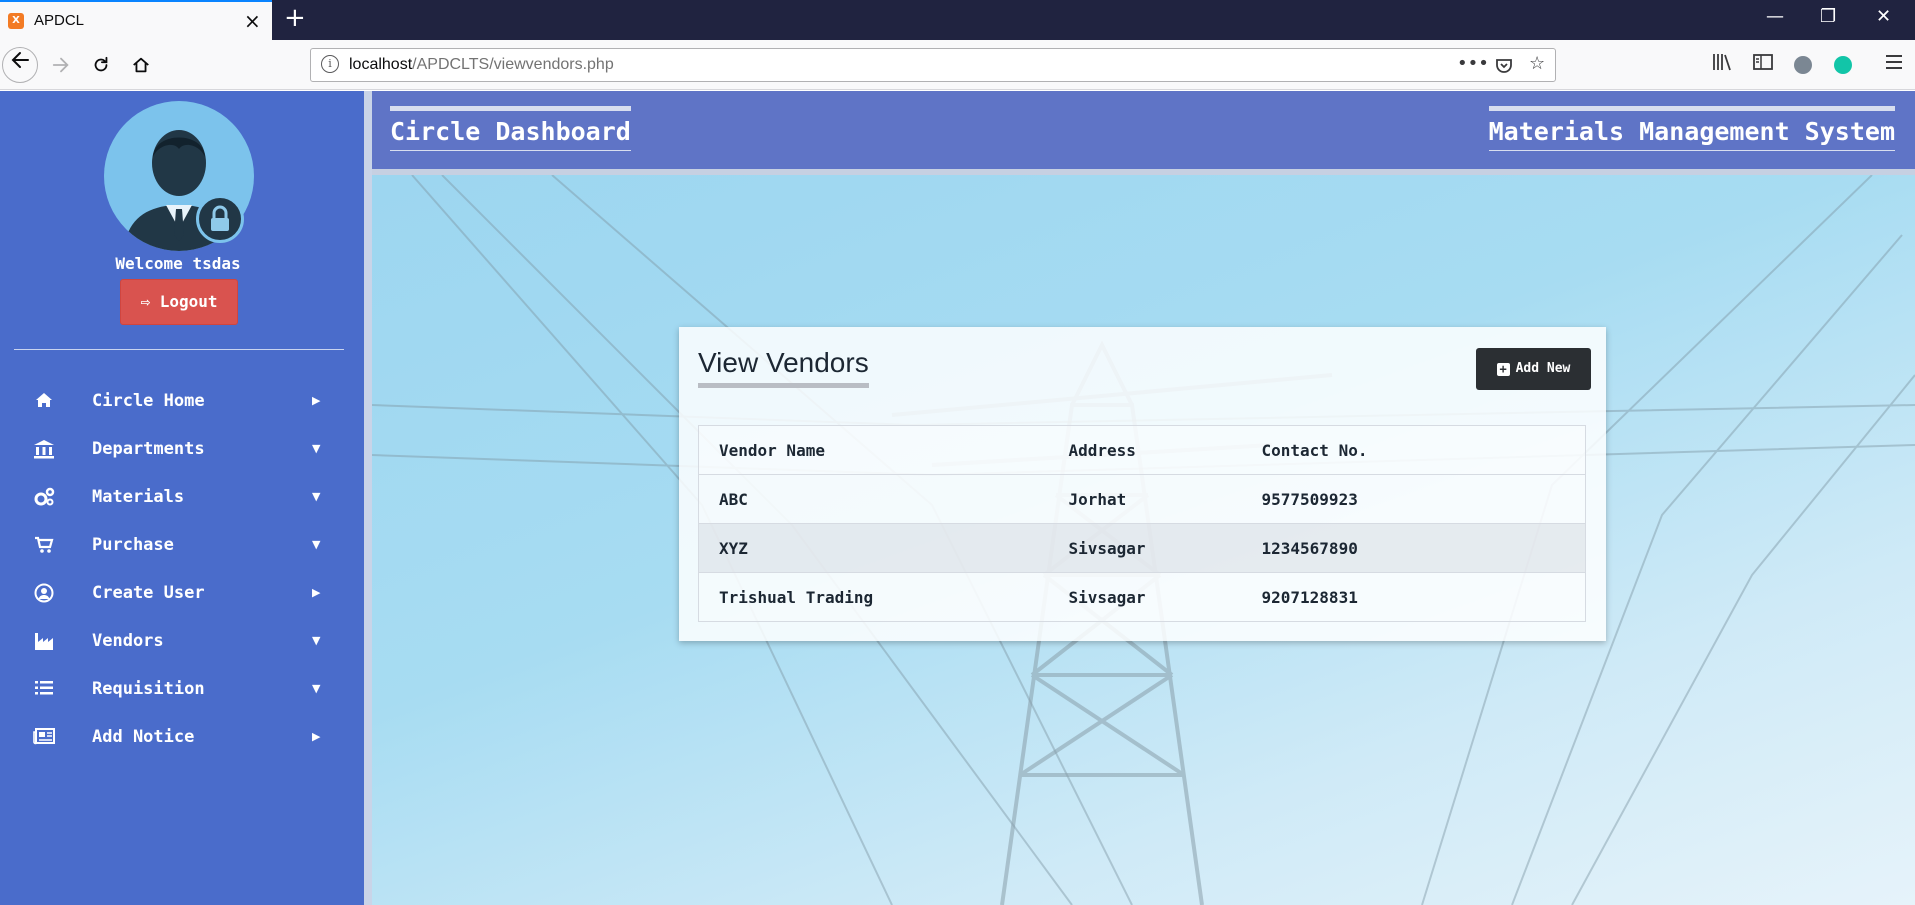 This screenshot has width=1915, height=905. What do you see at coordinates (145, 301) in the screenshot?
I see `sign-out-icon: ⇨` at bounding box center [145, 301].